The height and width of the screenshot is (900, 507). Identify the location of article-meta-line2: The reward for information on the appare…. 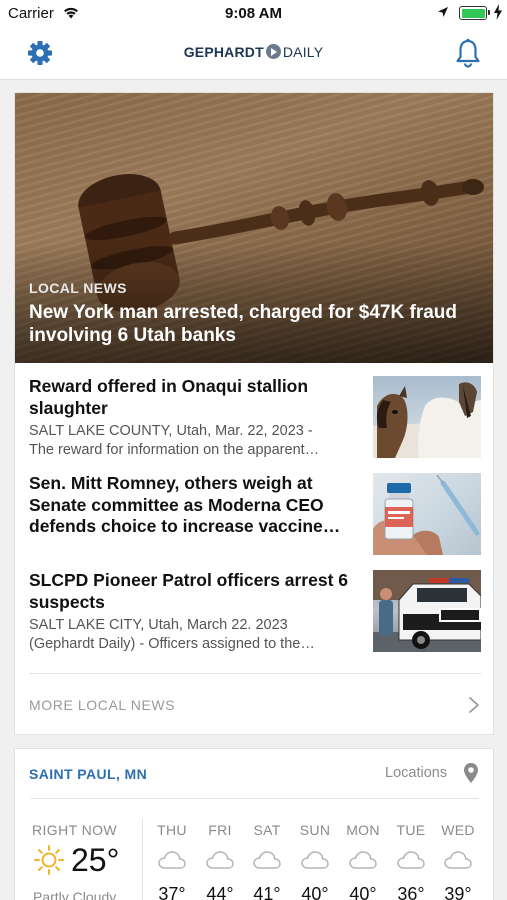
(174, 450).